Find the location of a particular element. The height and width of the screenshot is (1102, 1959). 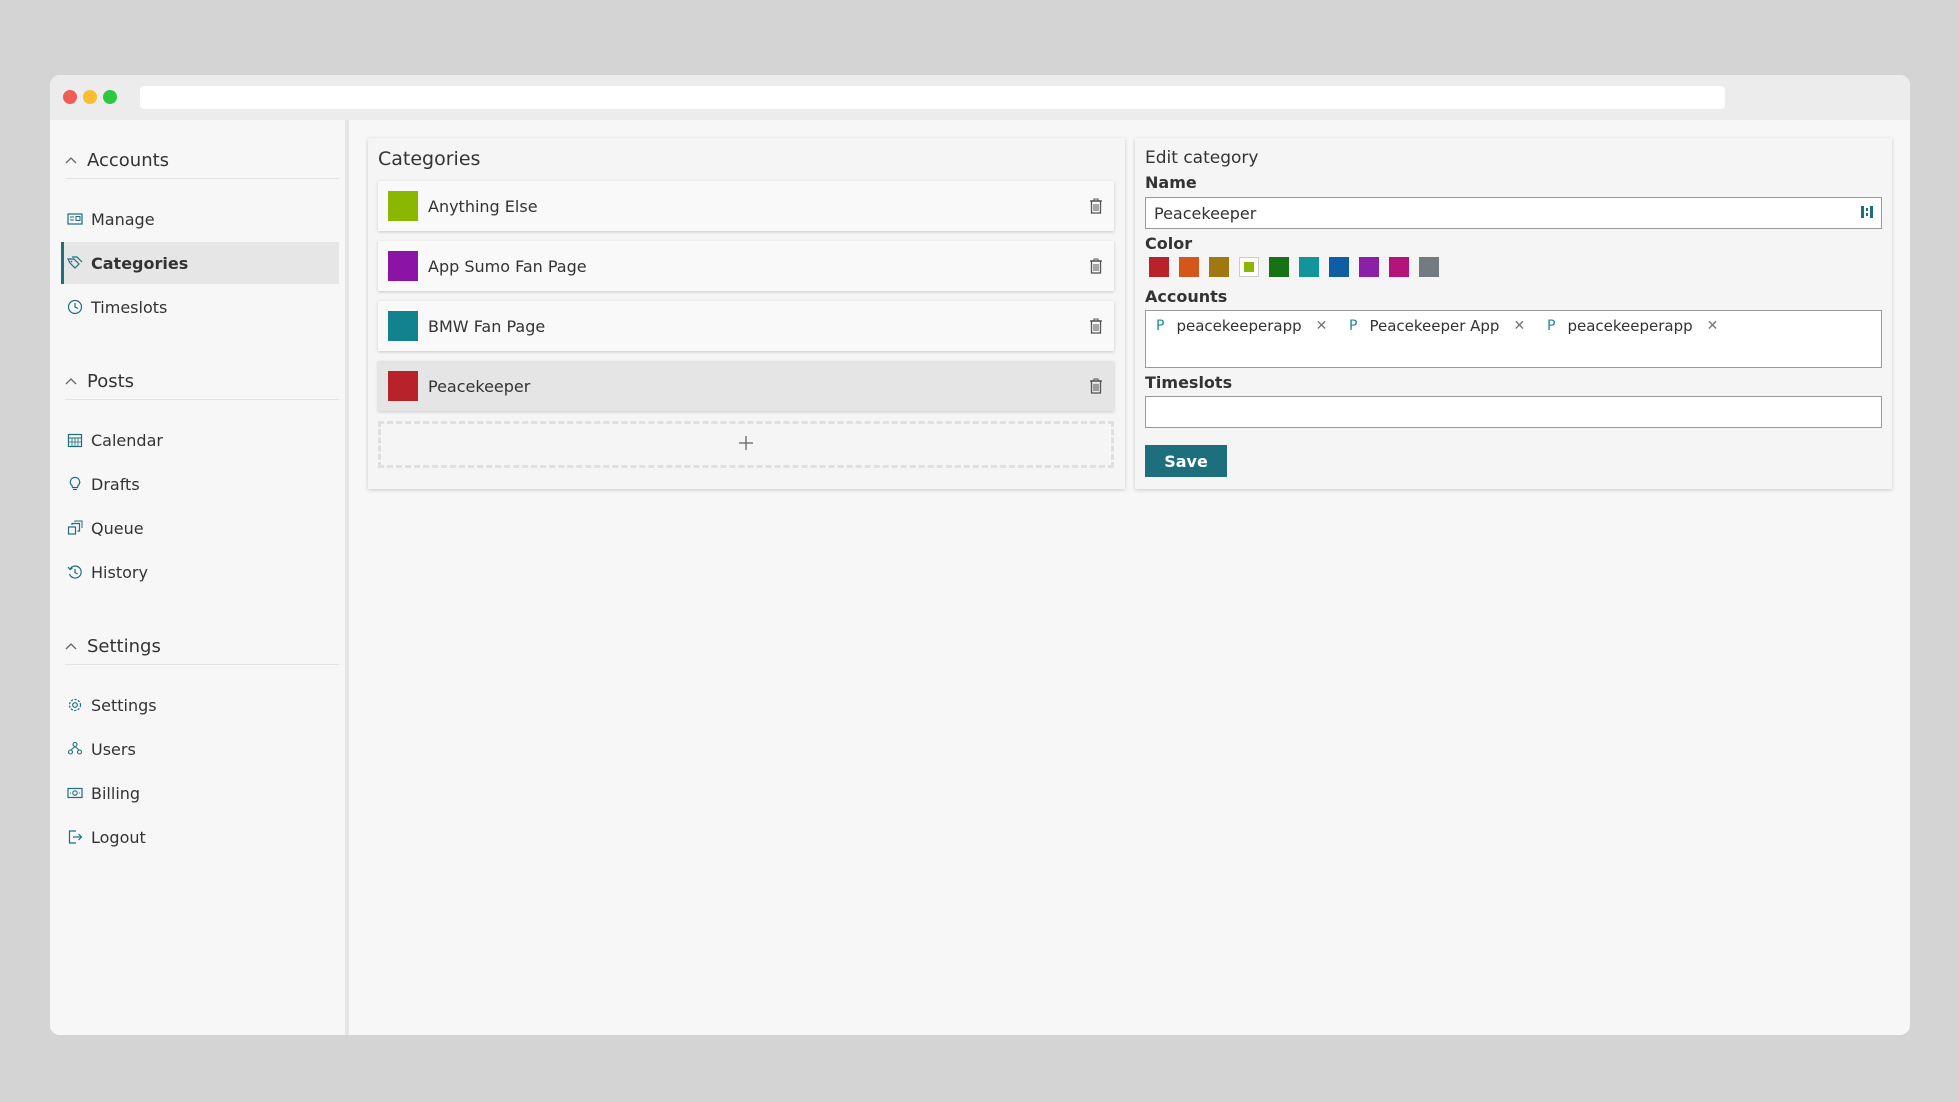

history-icon is located at coordinates (75, 572).